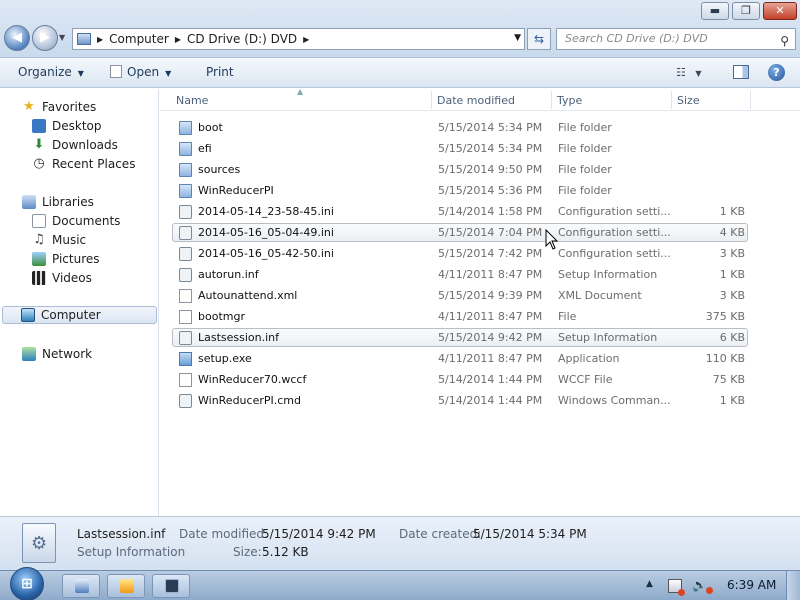  What do you see at coordinates (39, 163) in the screenshot?
I see `recent-places-icon: ◷` at bounding box center [39, 163].